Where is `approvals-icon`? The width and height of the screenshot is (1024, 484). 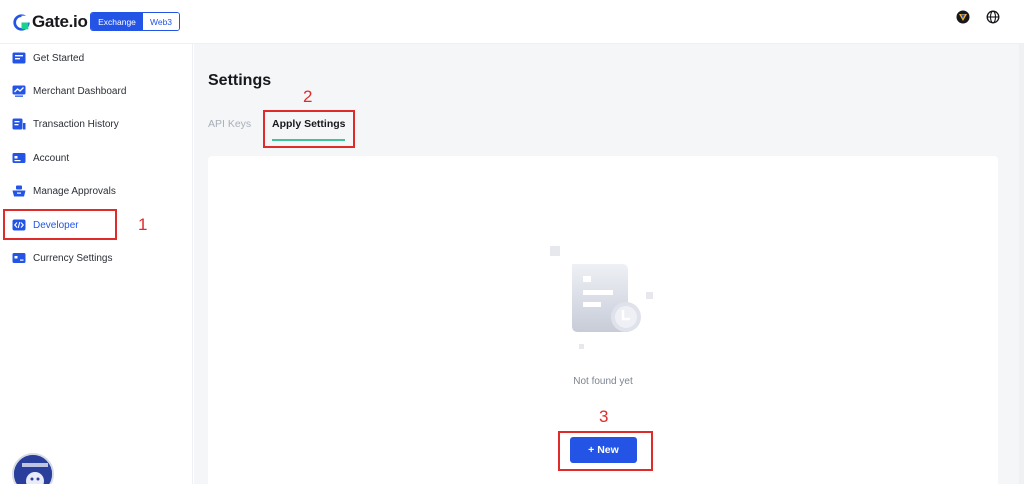
approvals-icon is located at coordinates (19, 191).